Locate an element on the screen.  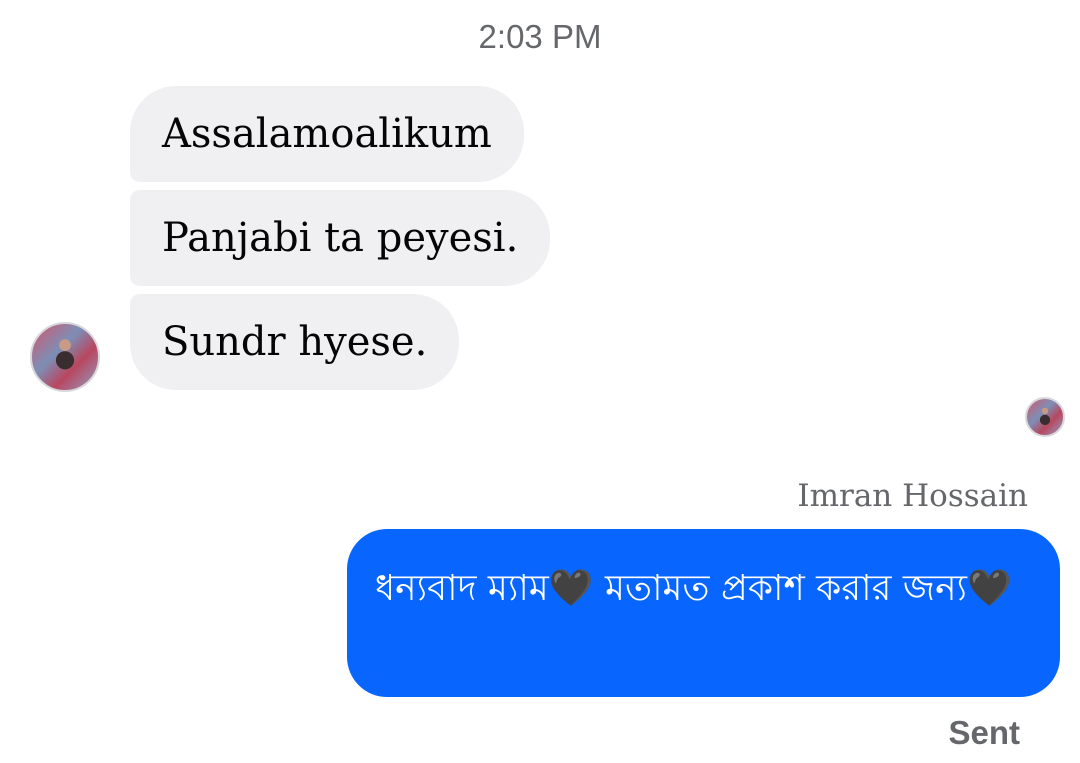
sender-name: Imran Hossain is located at coordinates (912, 496).